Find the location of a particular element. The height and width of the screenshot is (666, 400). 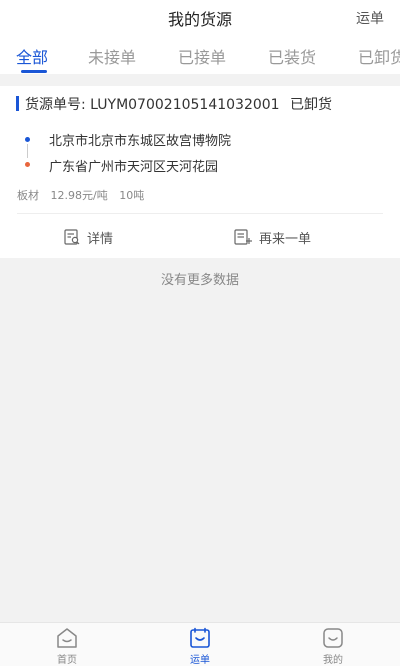

bottom-tabbar: 首页 运单 我的 is located at coordinates (200, 644).